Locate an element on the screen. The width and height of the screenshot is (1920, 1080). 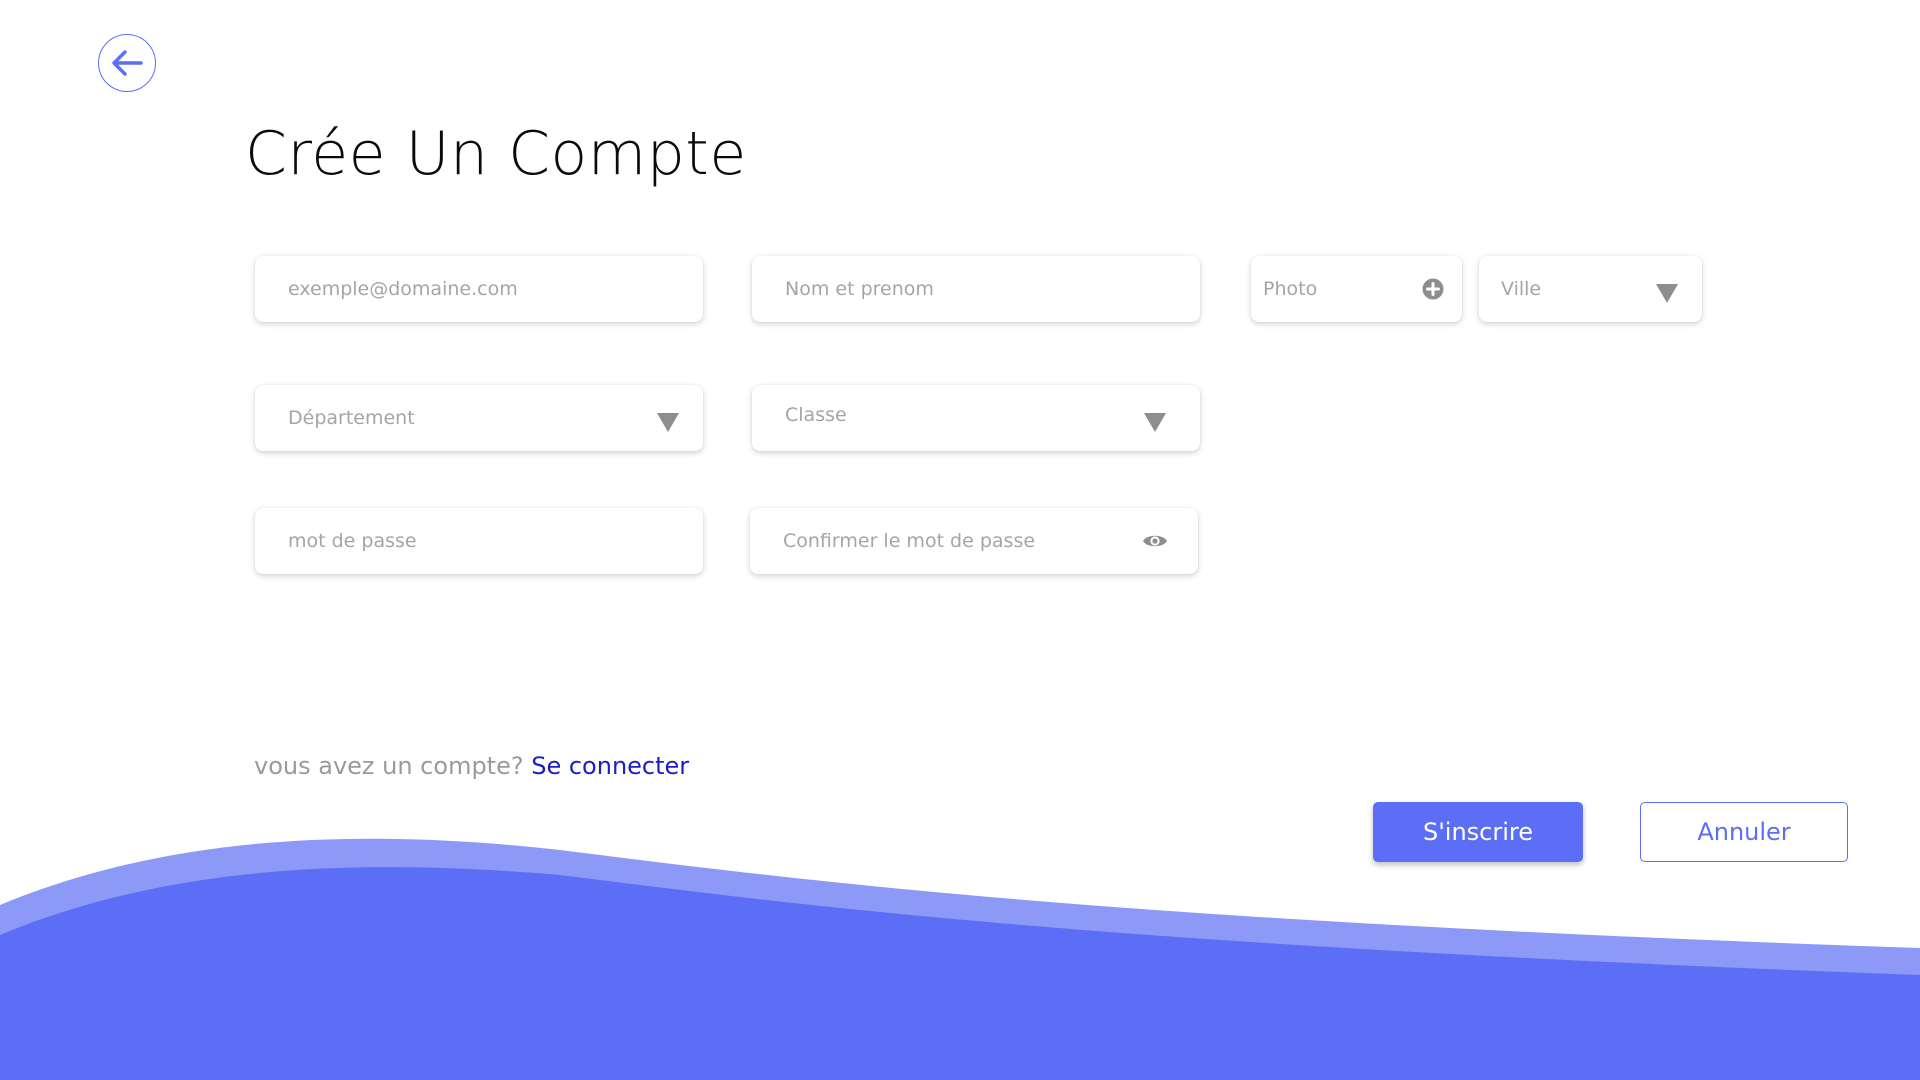
plus-circle-icon is located at coordinates (1433, 289).